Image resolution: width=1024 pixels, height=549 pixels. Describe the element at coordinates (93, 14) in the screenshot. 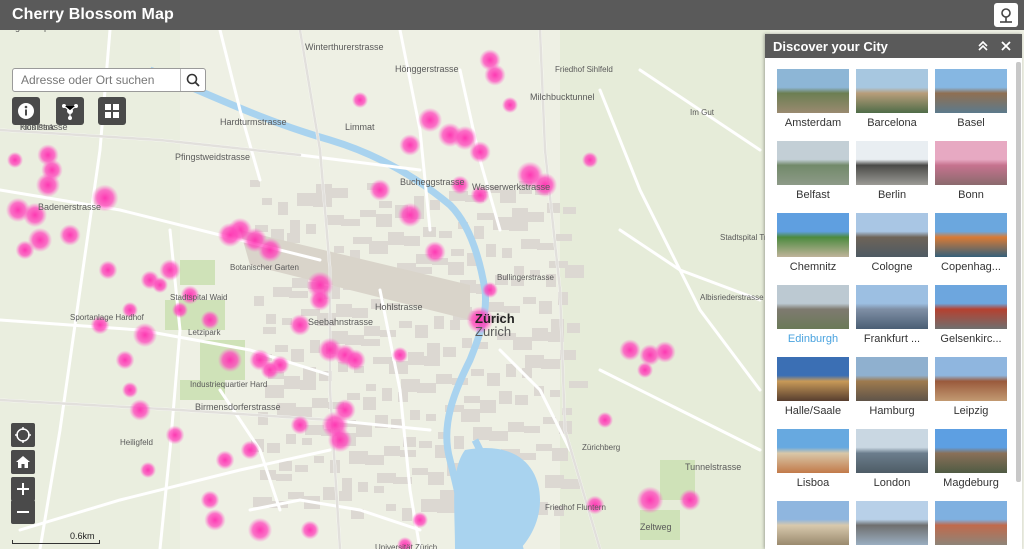

I see `app-title: Cherry Blossom Map` at that location.